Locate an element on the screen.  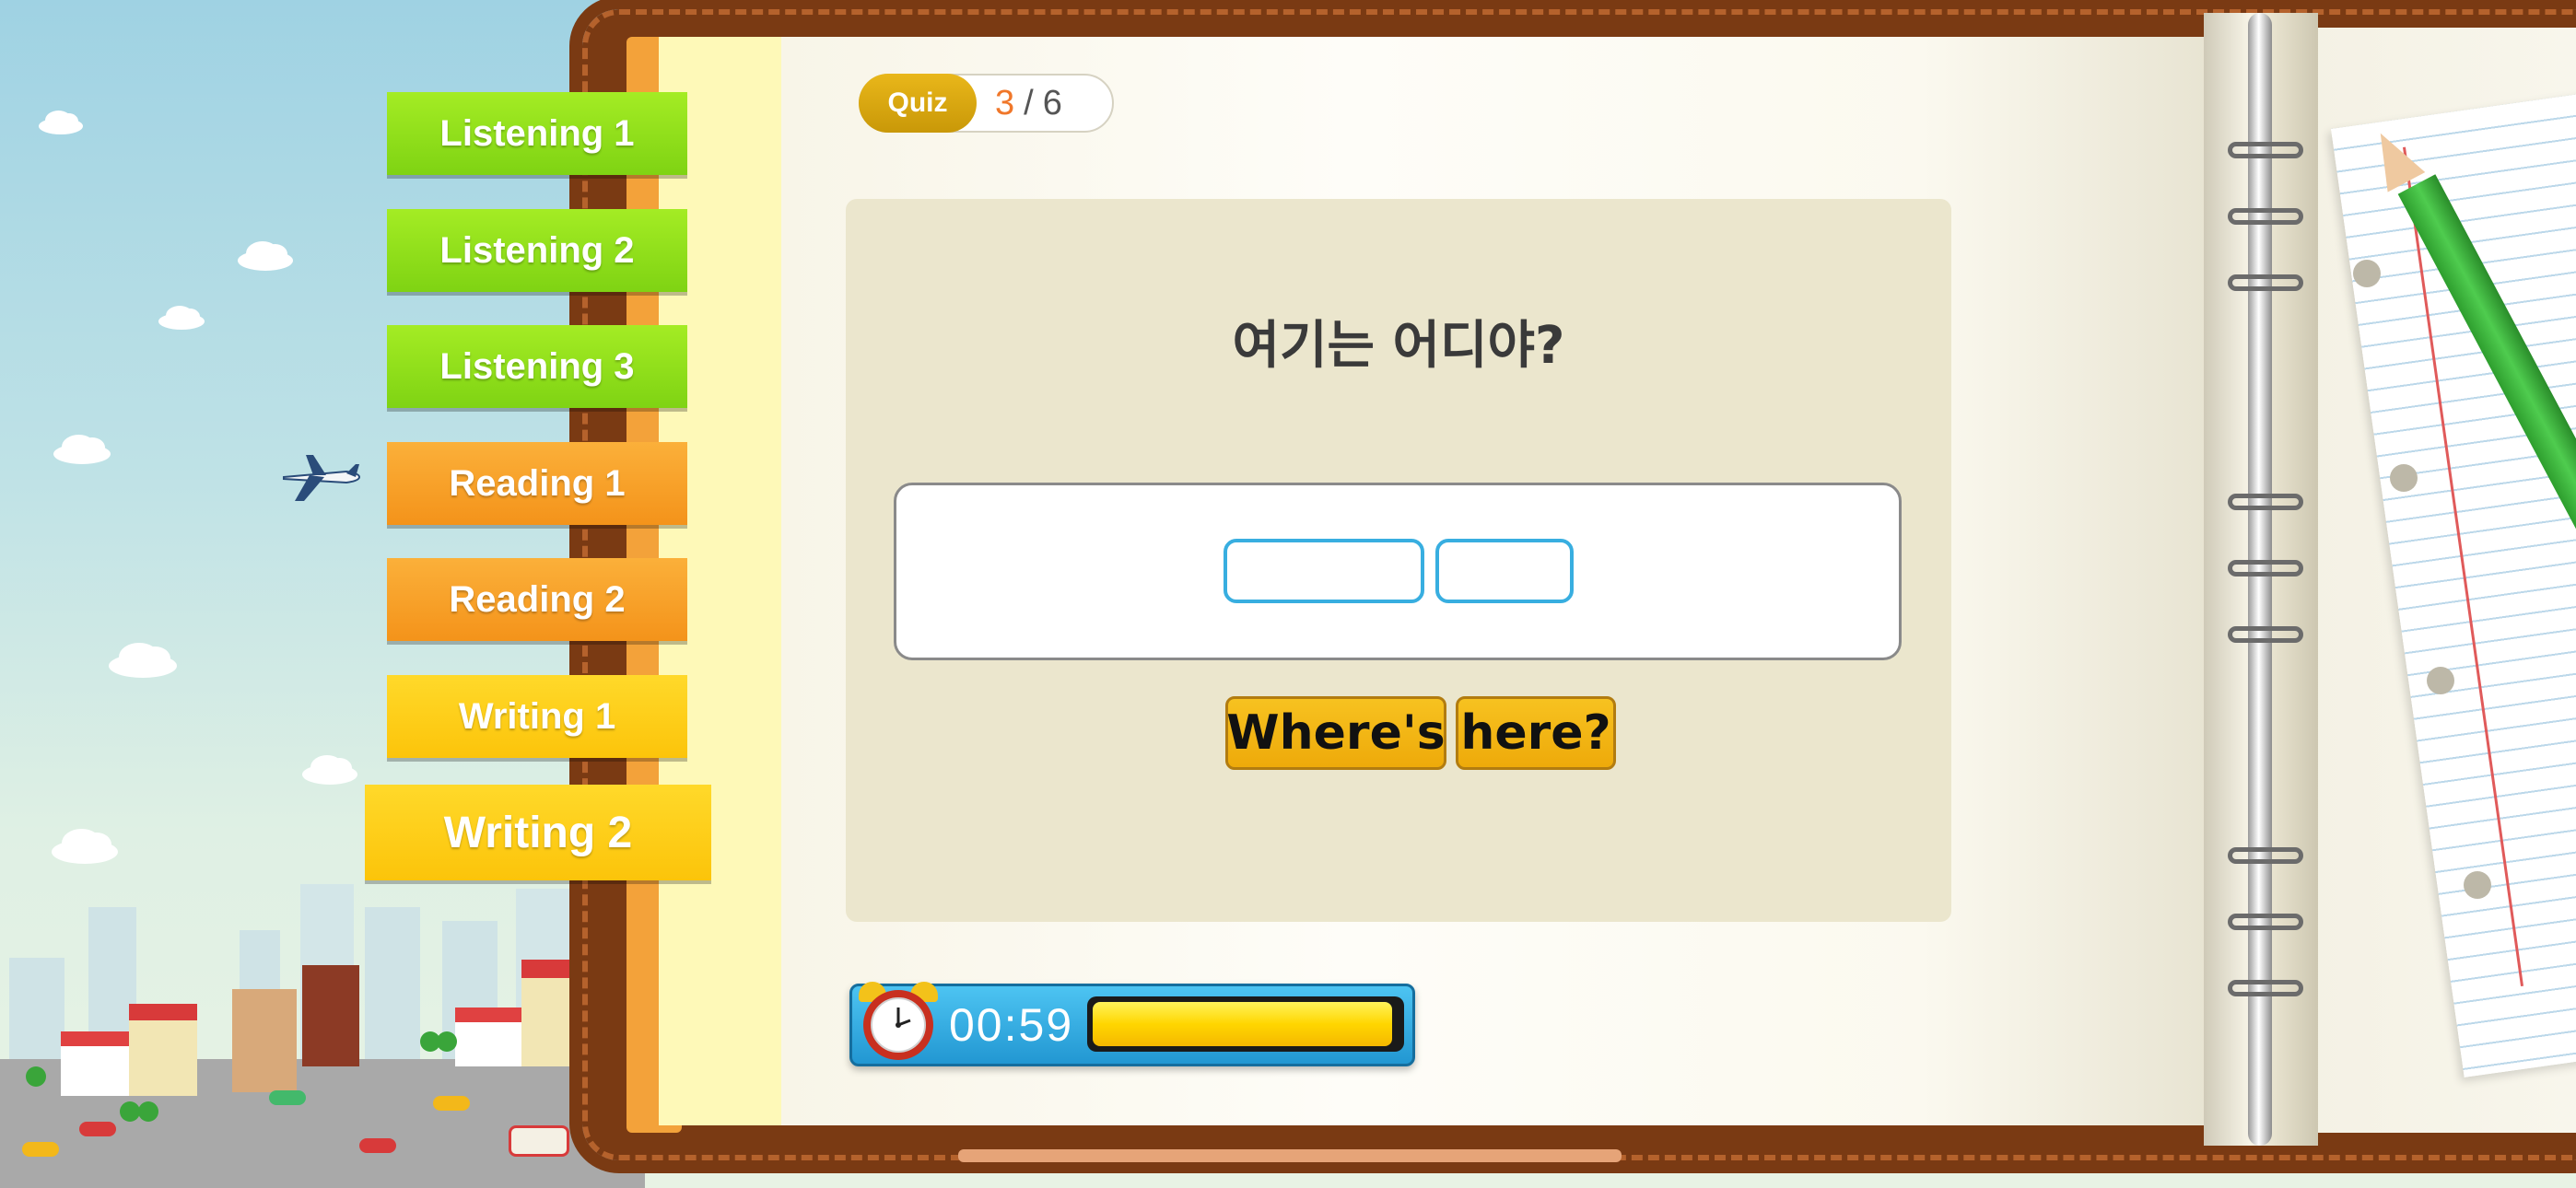
tab-writing-2: Writing 2 is located at coordinates (538, 832).